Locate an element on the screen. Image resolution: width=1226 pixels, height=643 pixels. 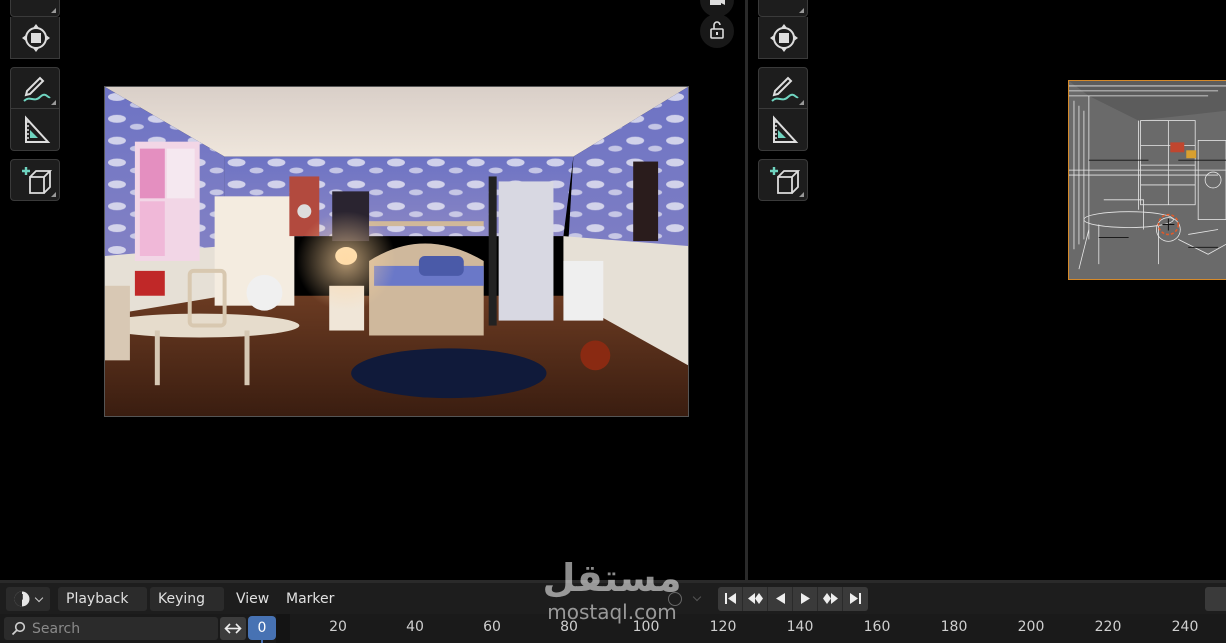
jump-to-next-keyframe-button is located at coordinates (830, 599).